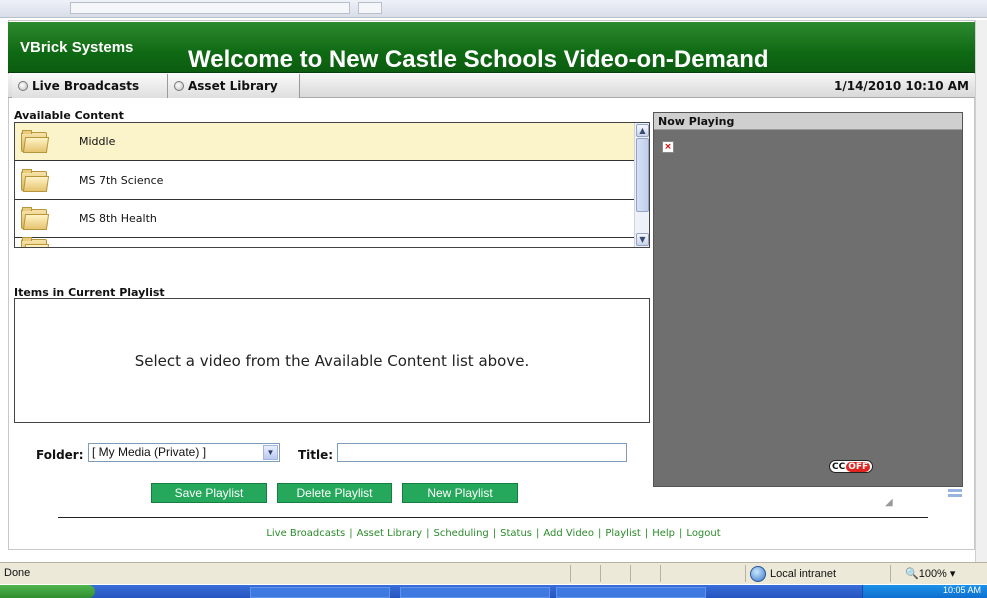  What do you see at coordinates (210, 8) in the screenshot?
I see `address-bar-fragment` at bounding box center [210, 8].